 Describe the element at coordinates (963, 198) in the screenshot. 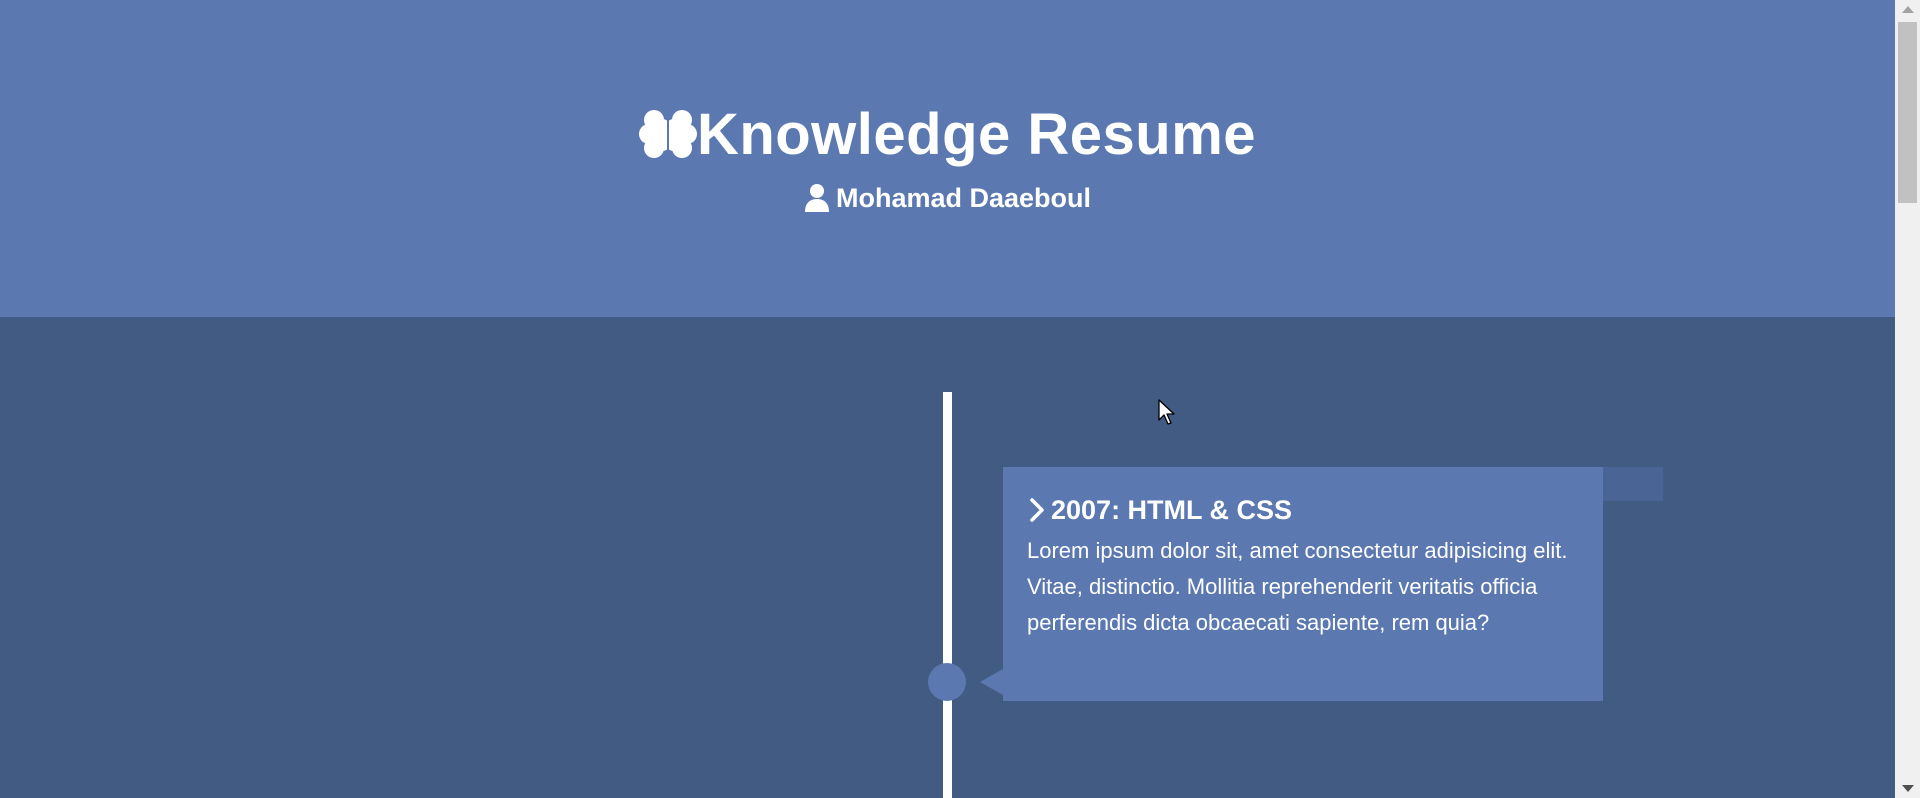

I see `author-name: Mohamad Daaeboul` at that location.